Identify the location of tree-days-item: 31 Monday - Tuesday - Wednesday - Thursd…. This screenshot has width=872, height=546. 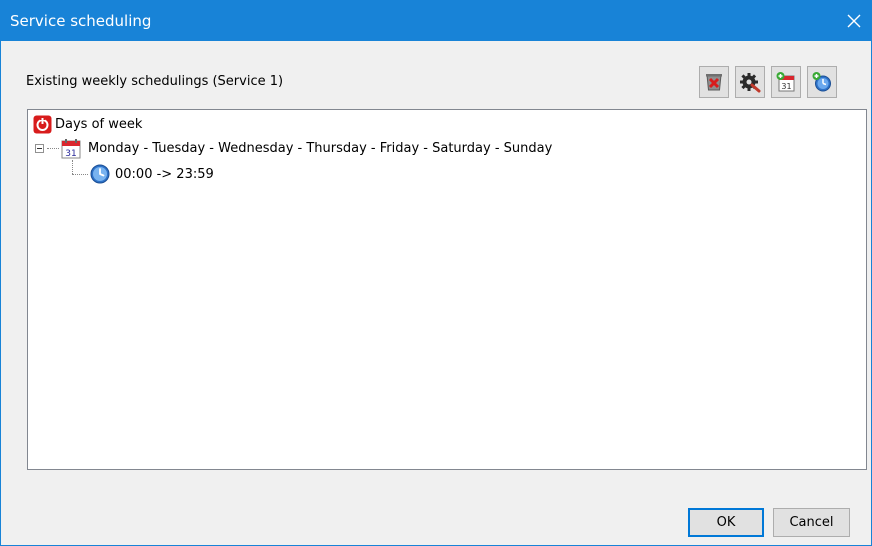
(306, 148).